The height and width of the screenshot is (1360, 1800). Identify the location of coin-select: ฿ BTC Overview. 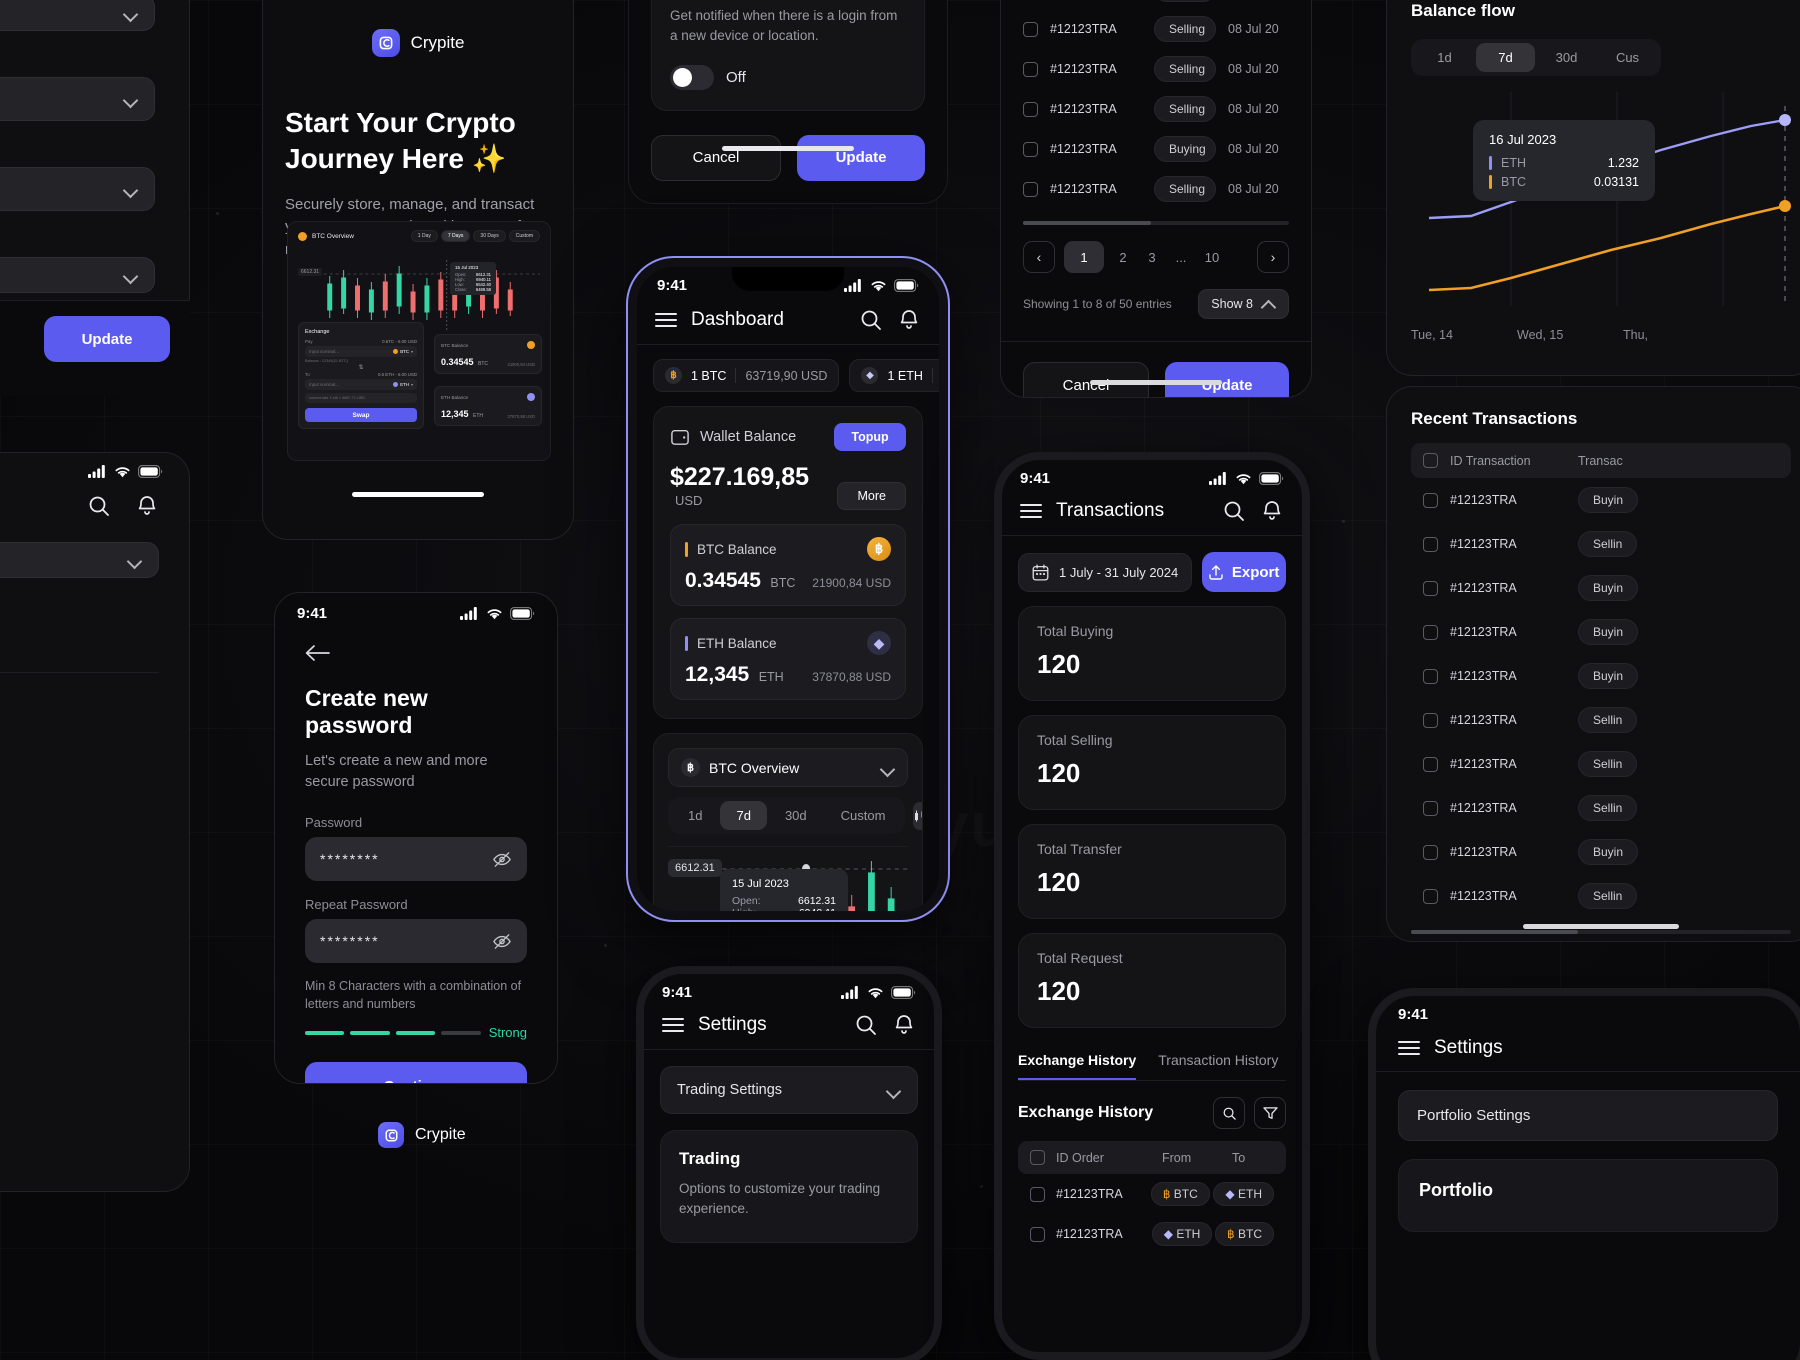
(788, 767).